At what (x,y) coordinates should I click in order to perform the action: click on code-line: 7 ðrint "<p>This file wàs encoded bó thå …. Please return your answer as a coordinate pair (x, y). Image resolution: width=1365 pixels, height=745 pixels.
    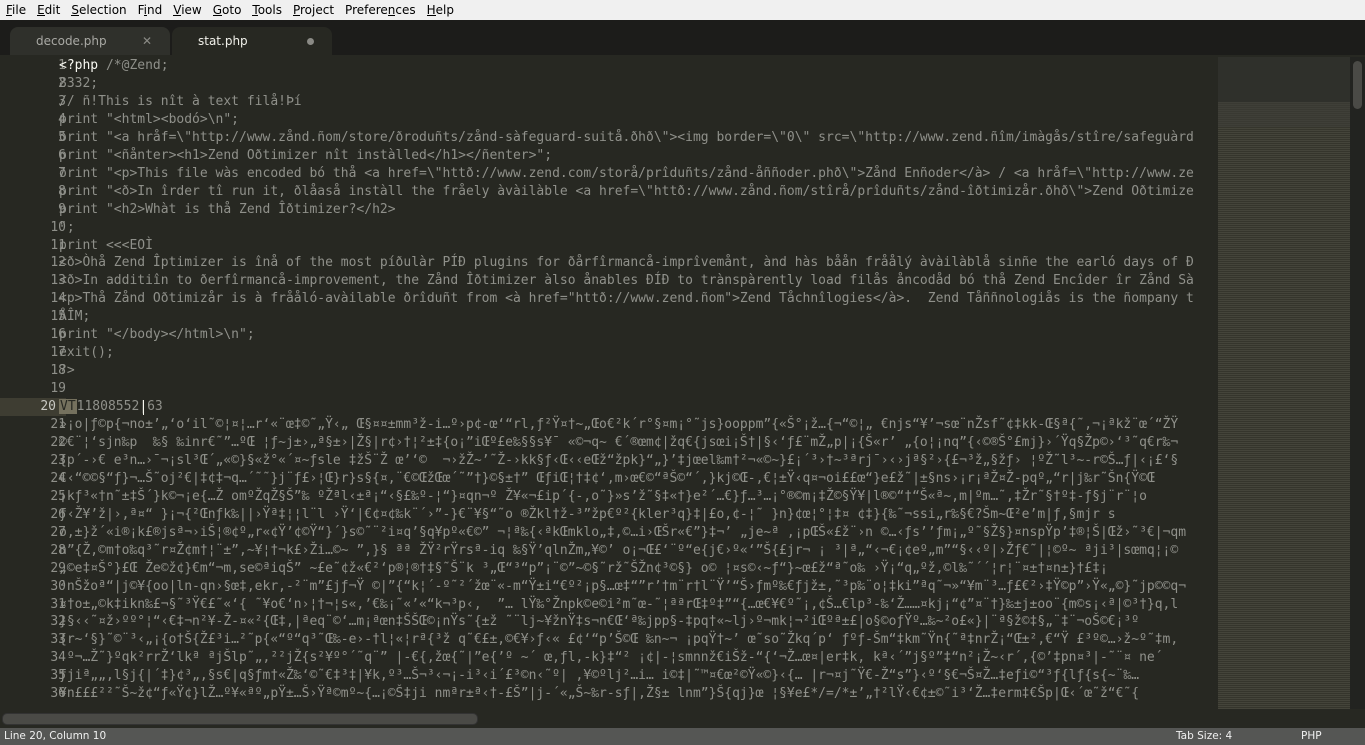
    Looking at the image, I should click on (609, 174).